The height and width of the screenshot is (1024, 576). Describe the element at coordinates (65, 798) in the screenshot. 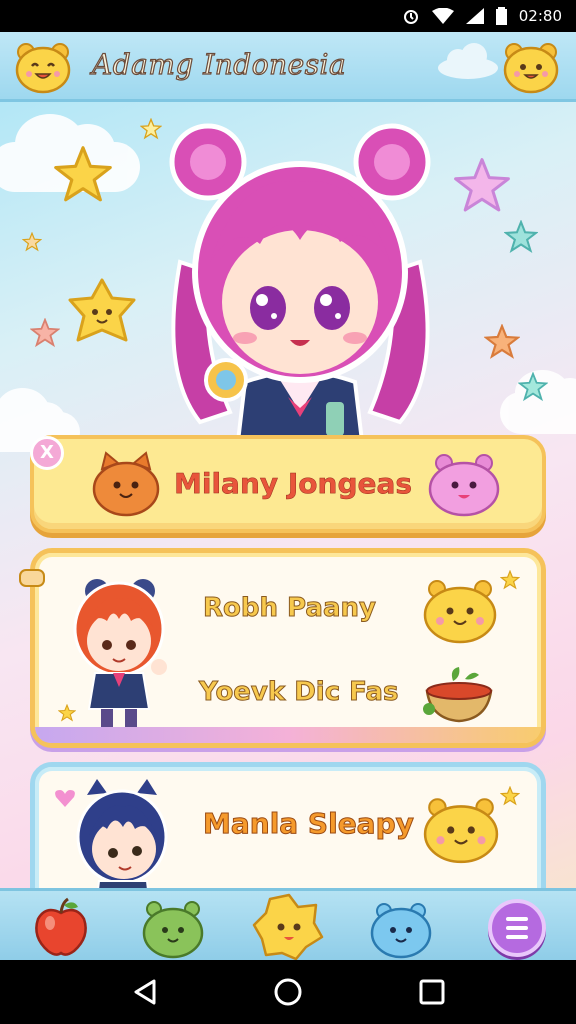

I see `pink-heart-icon` at that location.